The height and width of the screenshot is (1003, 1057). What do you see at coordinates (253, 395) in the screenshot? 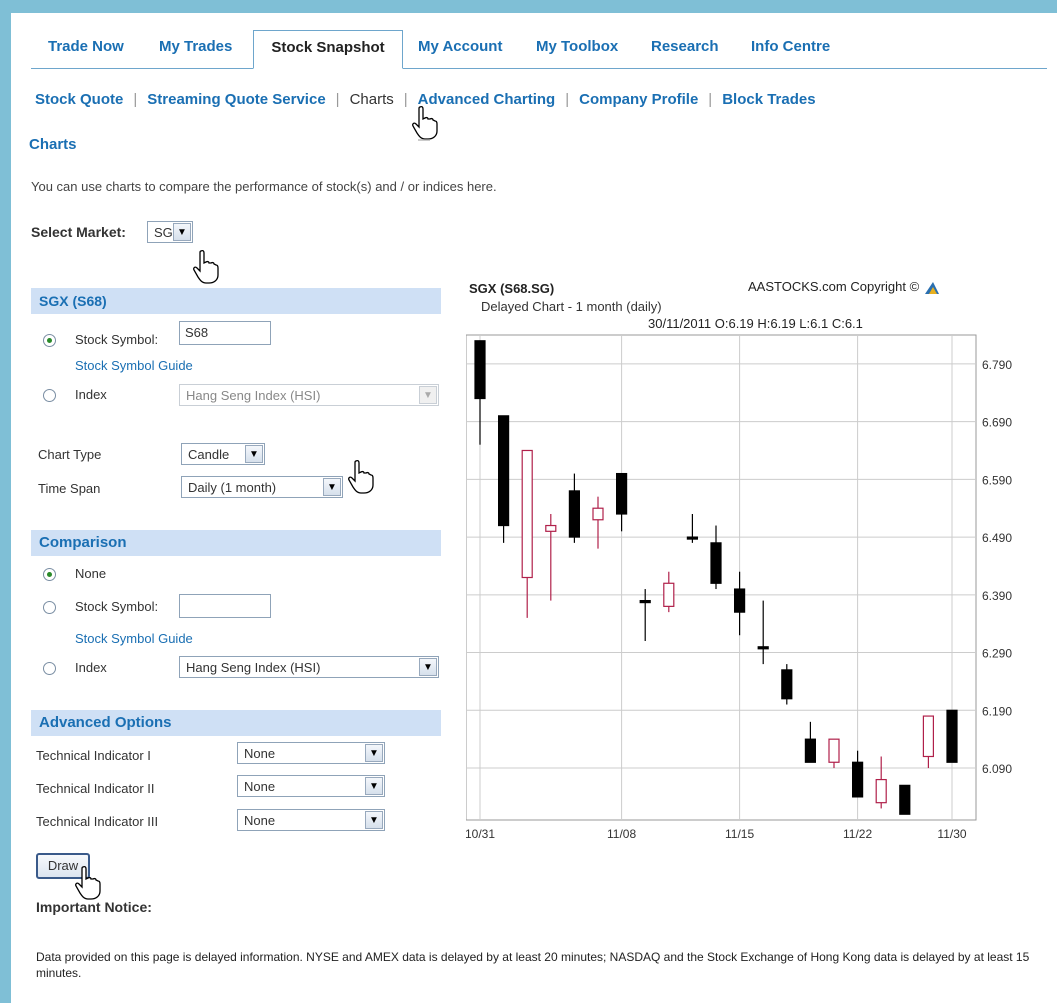
I see `index-select-value: Hang Seng Index (HSI)` at bounding box center [253, 395].